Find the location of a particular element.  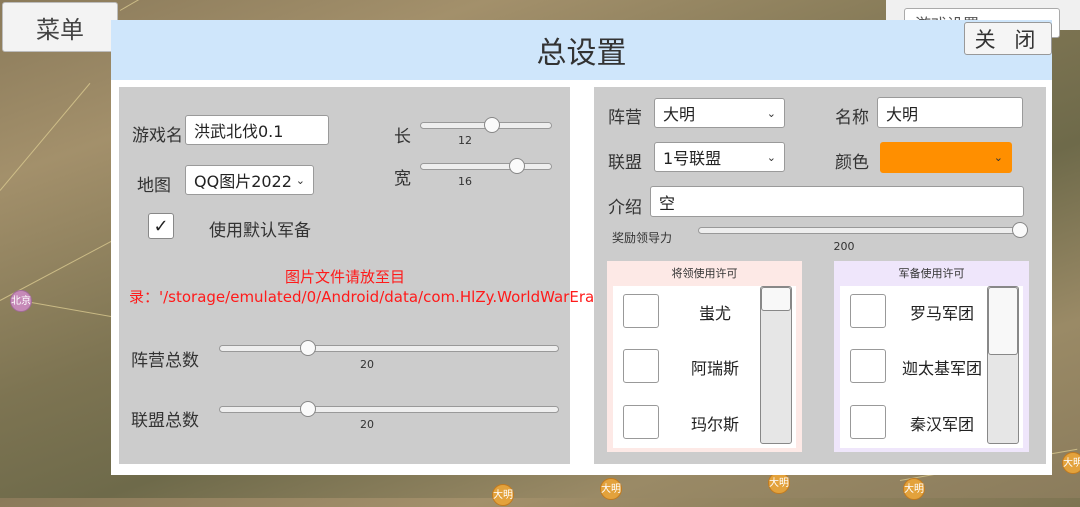

general-permission-box: 将领使用许可 蚩尤 阿瑞斯 玛尔斯 is located at coordinates (704, 356).